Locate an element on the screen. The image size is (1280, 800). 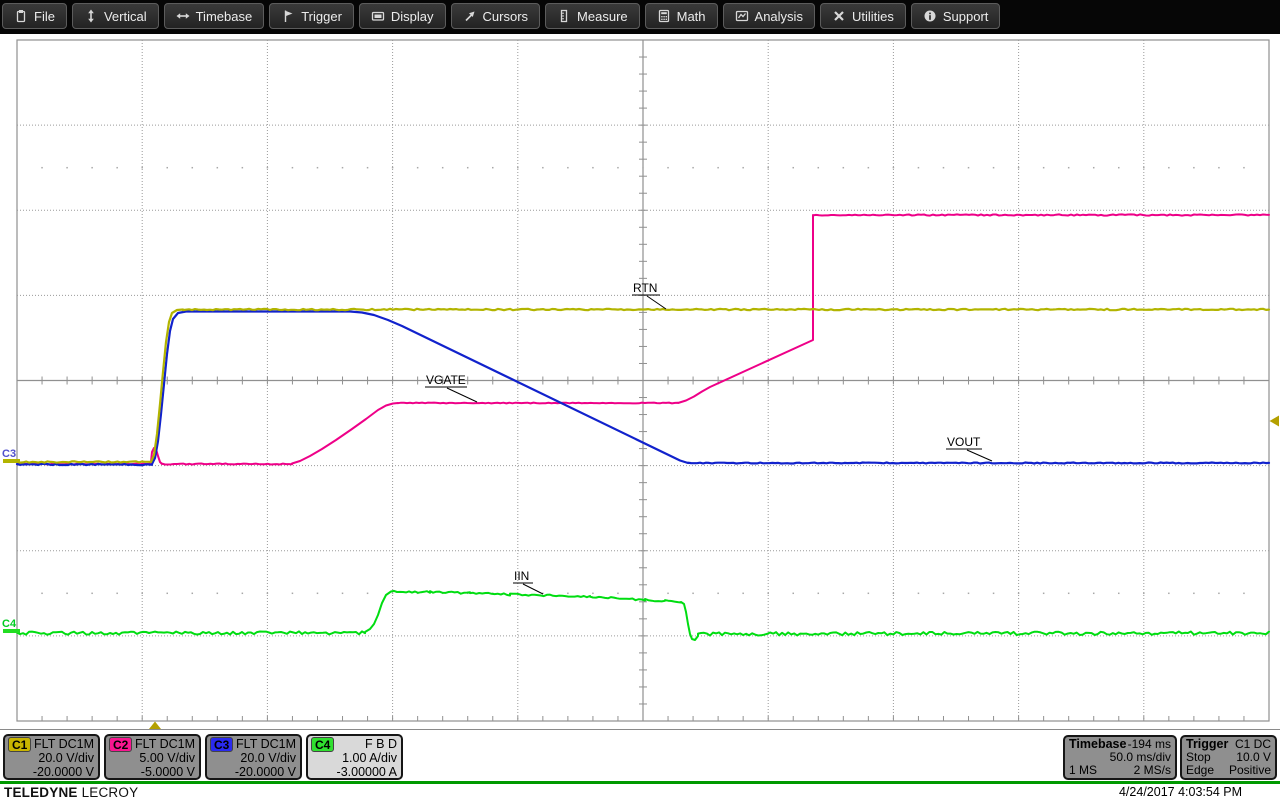
menu-timebase: Timebase is located at coordinates (214, 16).